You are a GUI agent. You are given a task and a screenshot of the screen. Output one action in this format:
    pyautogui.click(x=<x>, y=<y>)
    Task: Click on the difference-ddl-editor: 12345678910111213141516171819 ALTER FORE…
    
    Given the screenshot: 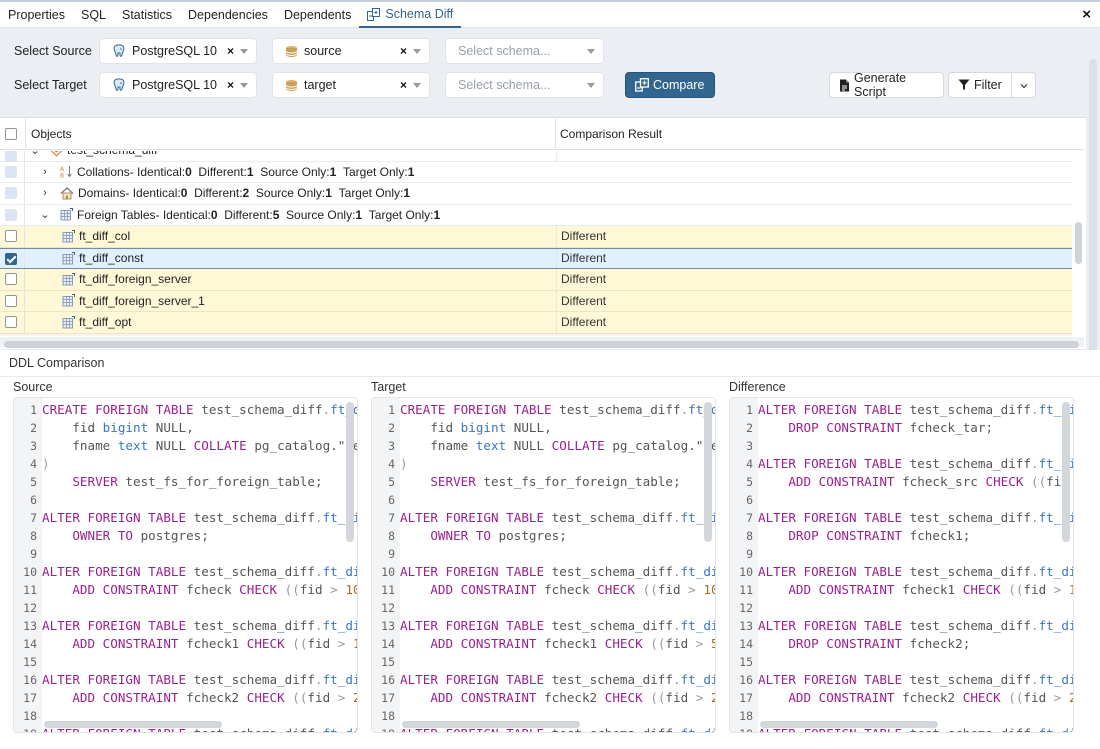 What is the action you would take?
    pyautogui.click(x=901, y=565)
    